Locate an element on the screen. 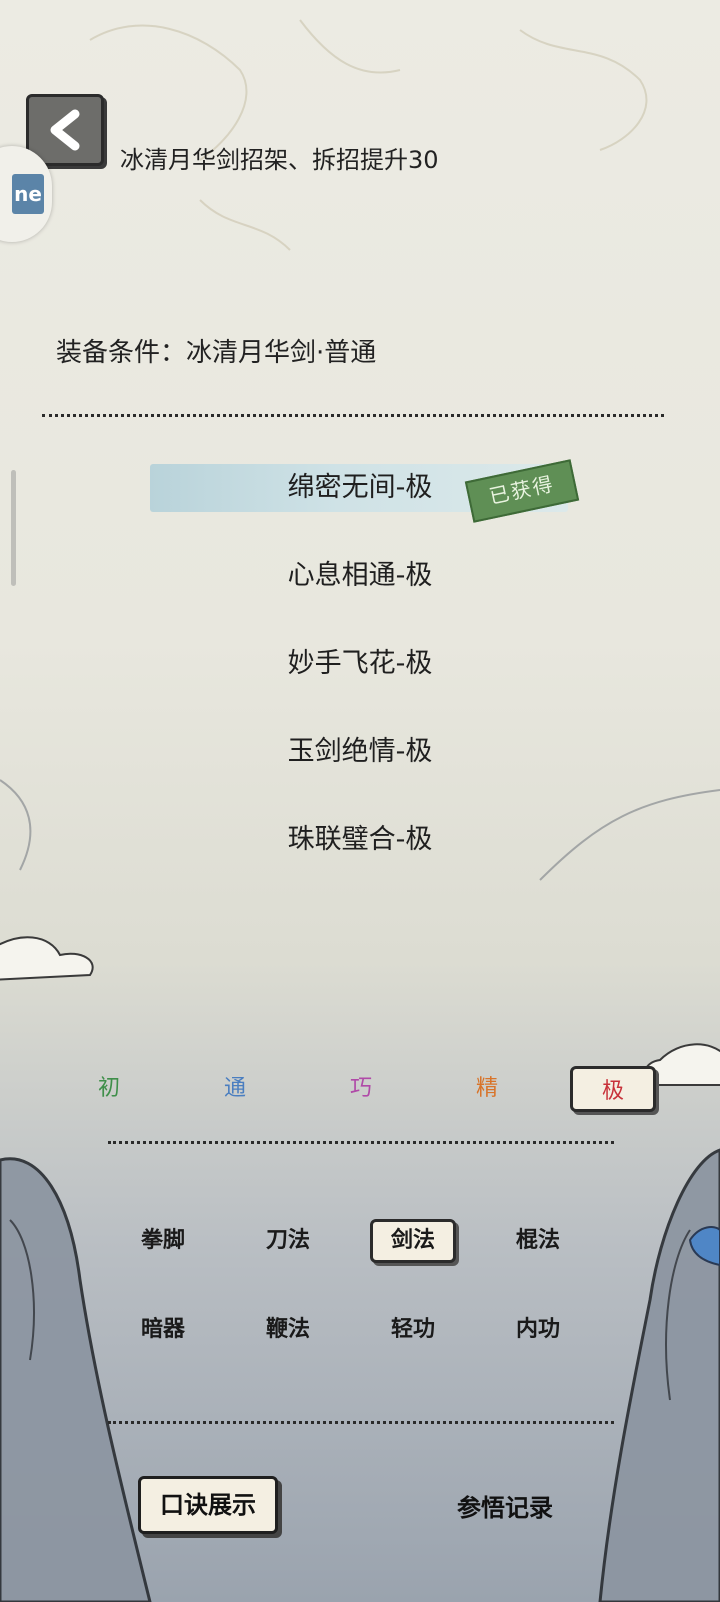  move-item: 珠联璧合-极 is located at coordinates (360, 840).